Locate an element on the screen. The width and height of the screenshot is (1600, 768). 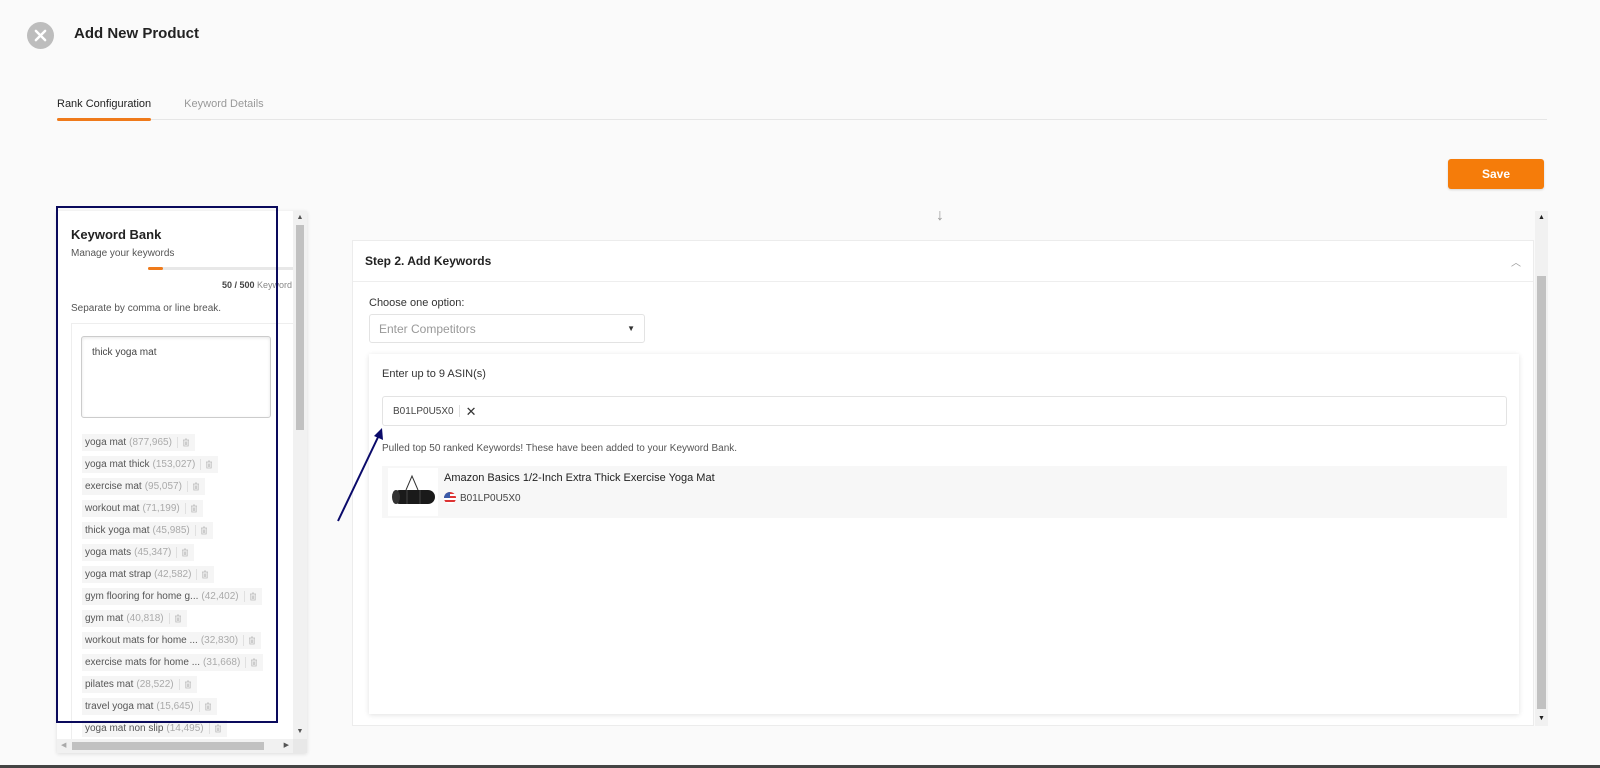
option-select: Enter Competitors ▼ is located at coordinates (507, 328).